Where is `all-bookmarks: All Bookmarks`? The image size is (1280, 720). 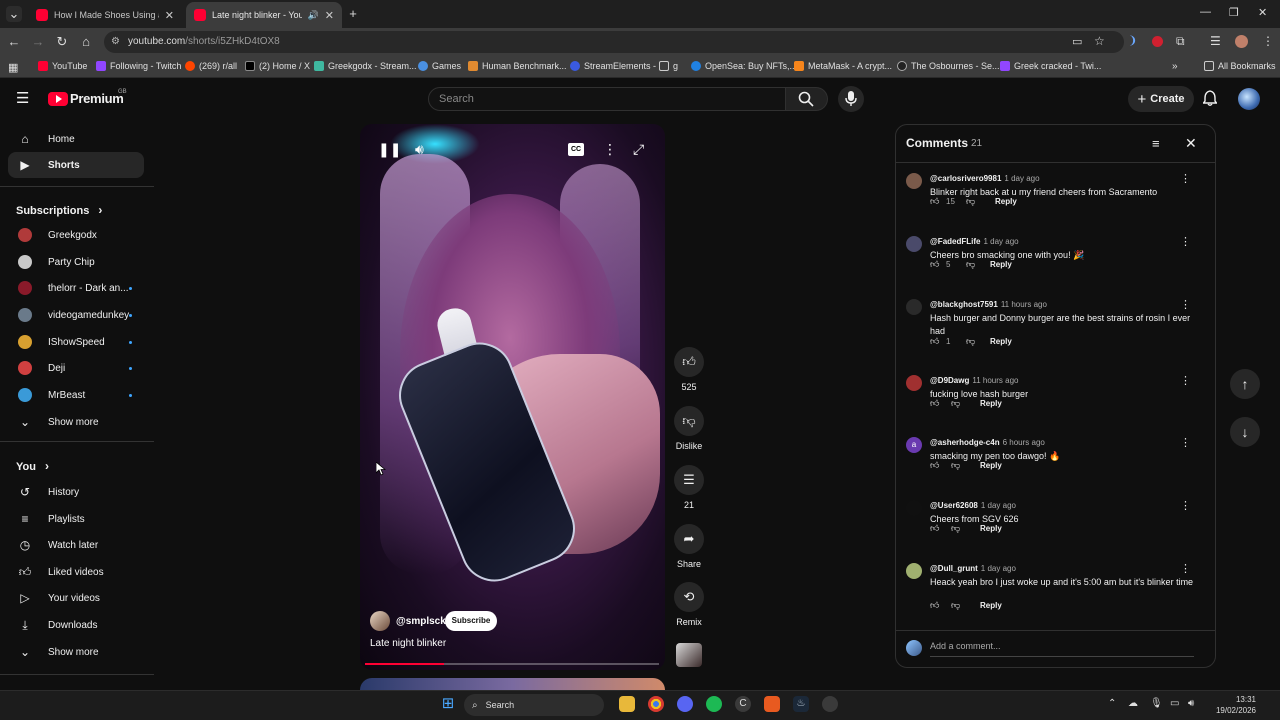 all-bookmarks: All Bookmarks is located at coordinates (1240, 66).